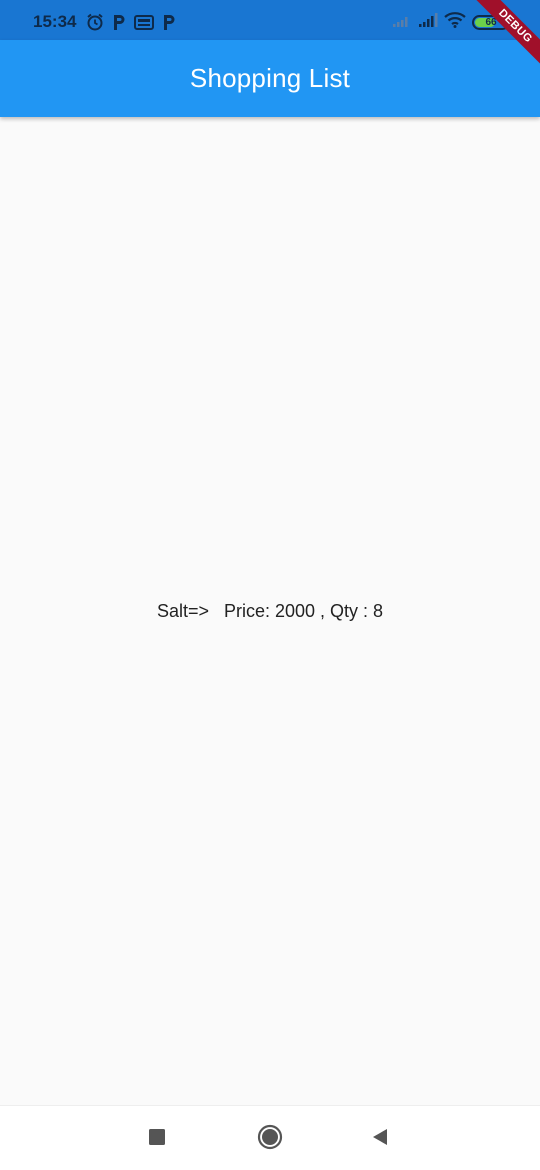 Image resolution: width=540 pixels, height=1170 pixels. Describe the element at coordinates (428, 22) in the screenshot. I see `signal-icon` at that location.